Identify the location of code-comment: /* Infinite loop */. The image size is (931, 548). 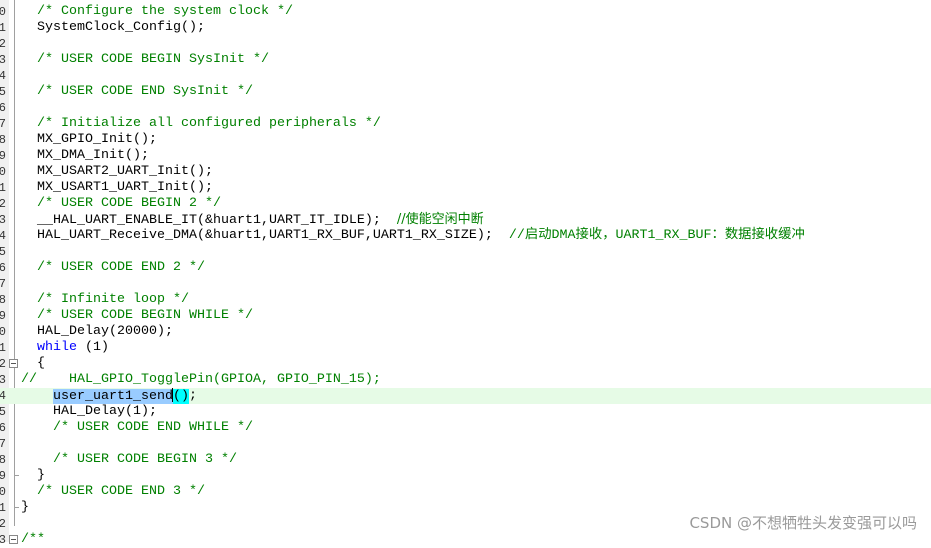
(113, 299).